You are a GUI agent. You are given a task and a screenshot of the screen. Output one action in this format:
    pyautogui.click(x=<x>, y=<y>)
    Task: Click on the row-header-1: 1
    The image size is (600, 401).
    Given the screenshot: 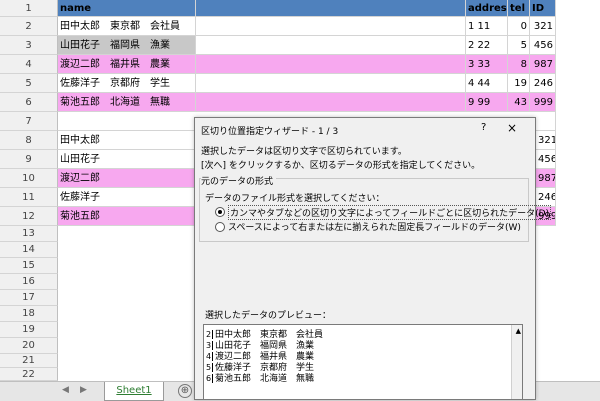 What is the action you would take?
    pyautogui.click(x=29, y=8)
    